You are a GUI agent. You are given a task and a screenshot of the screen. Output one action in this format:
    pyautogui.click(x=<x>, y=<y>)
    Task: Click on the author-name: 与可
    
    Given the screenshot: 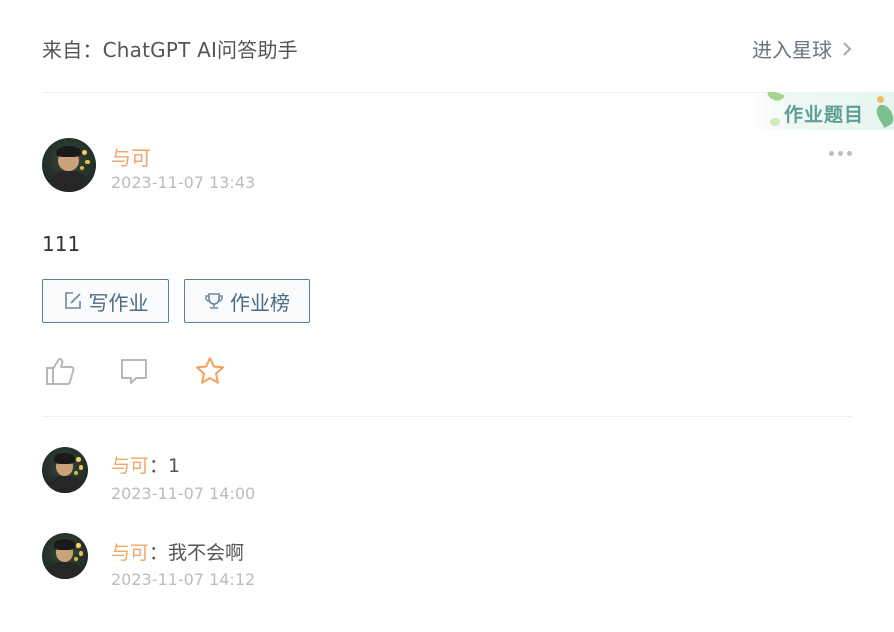 What is the action you would take?
    pyautogui.click(x=131, y=156)
    